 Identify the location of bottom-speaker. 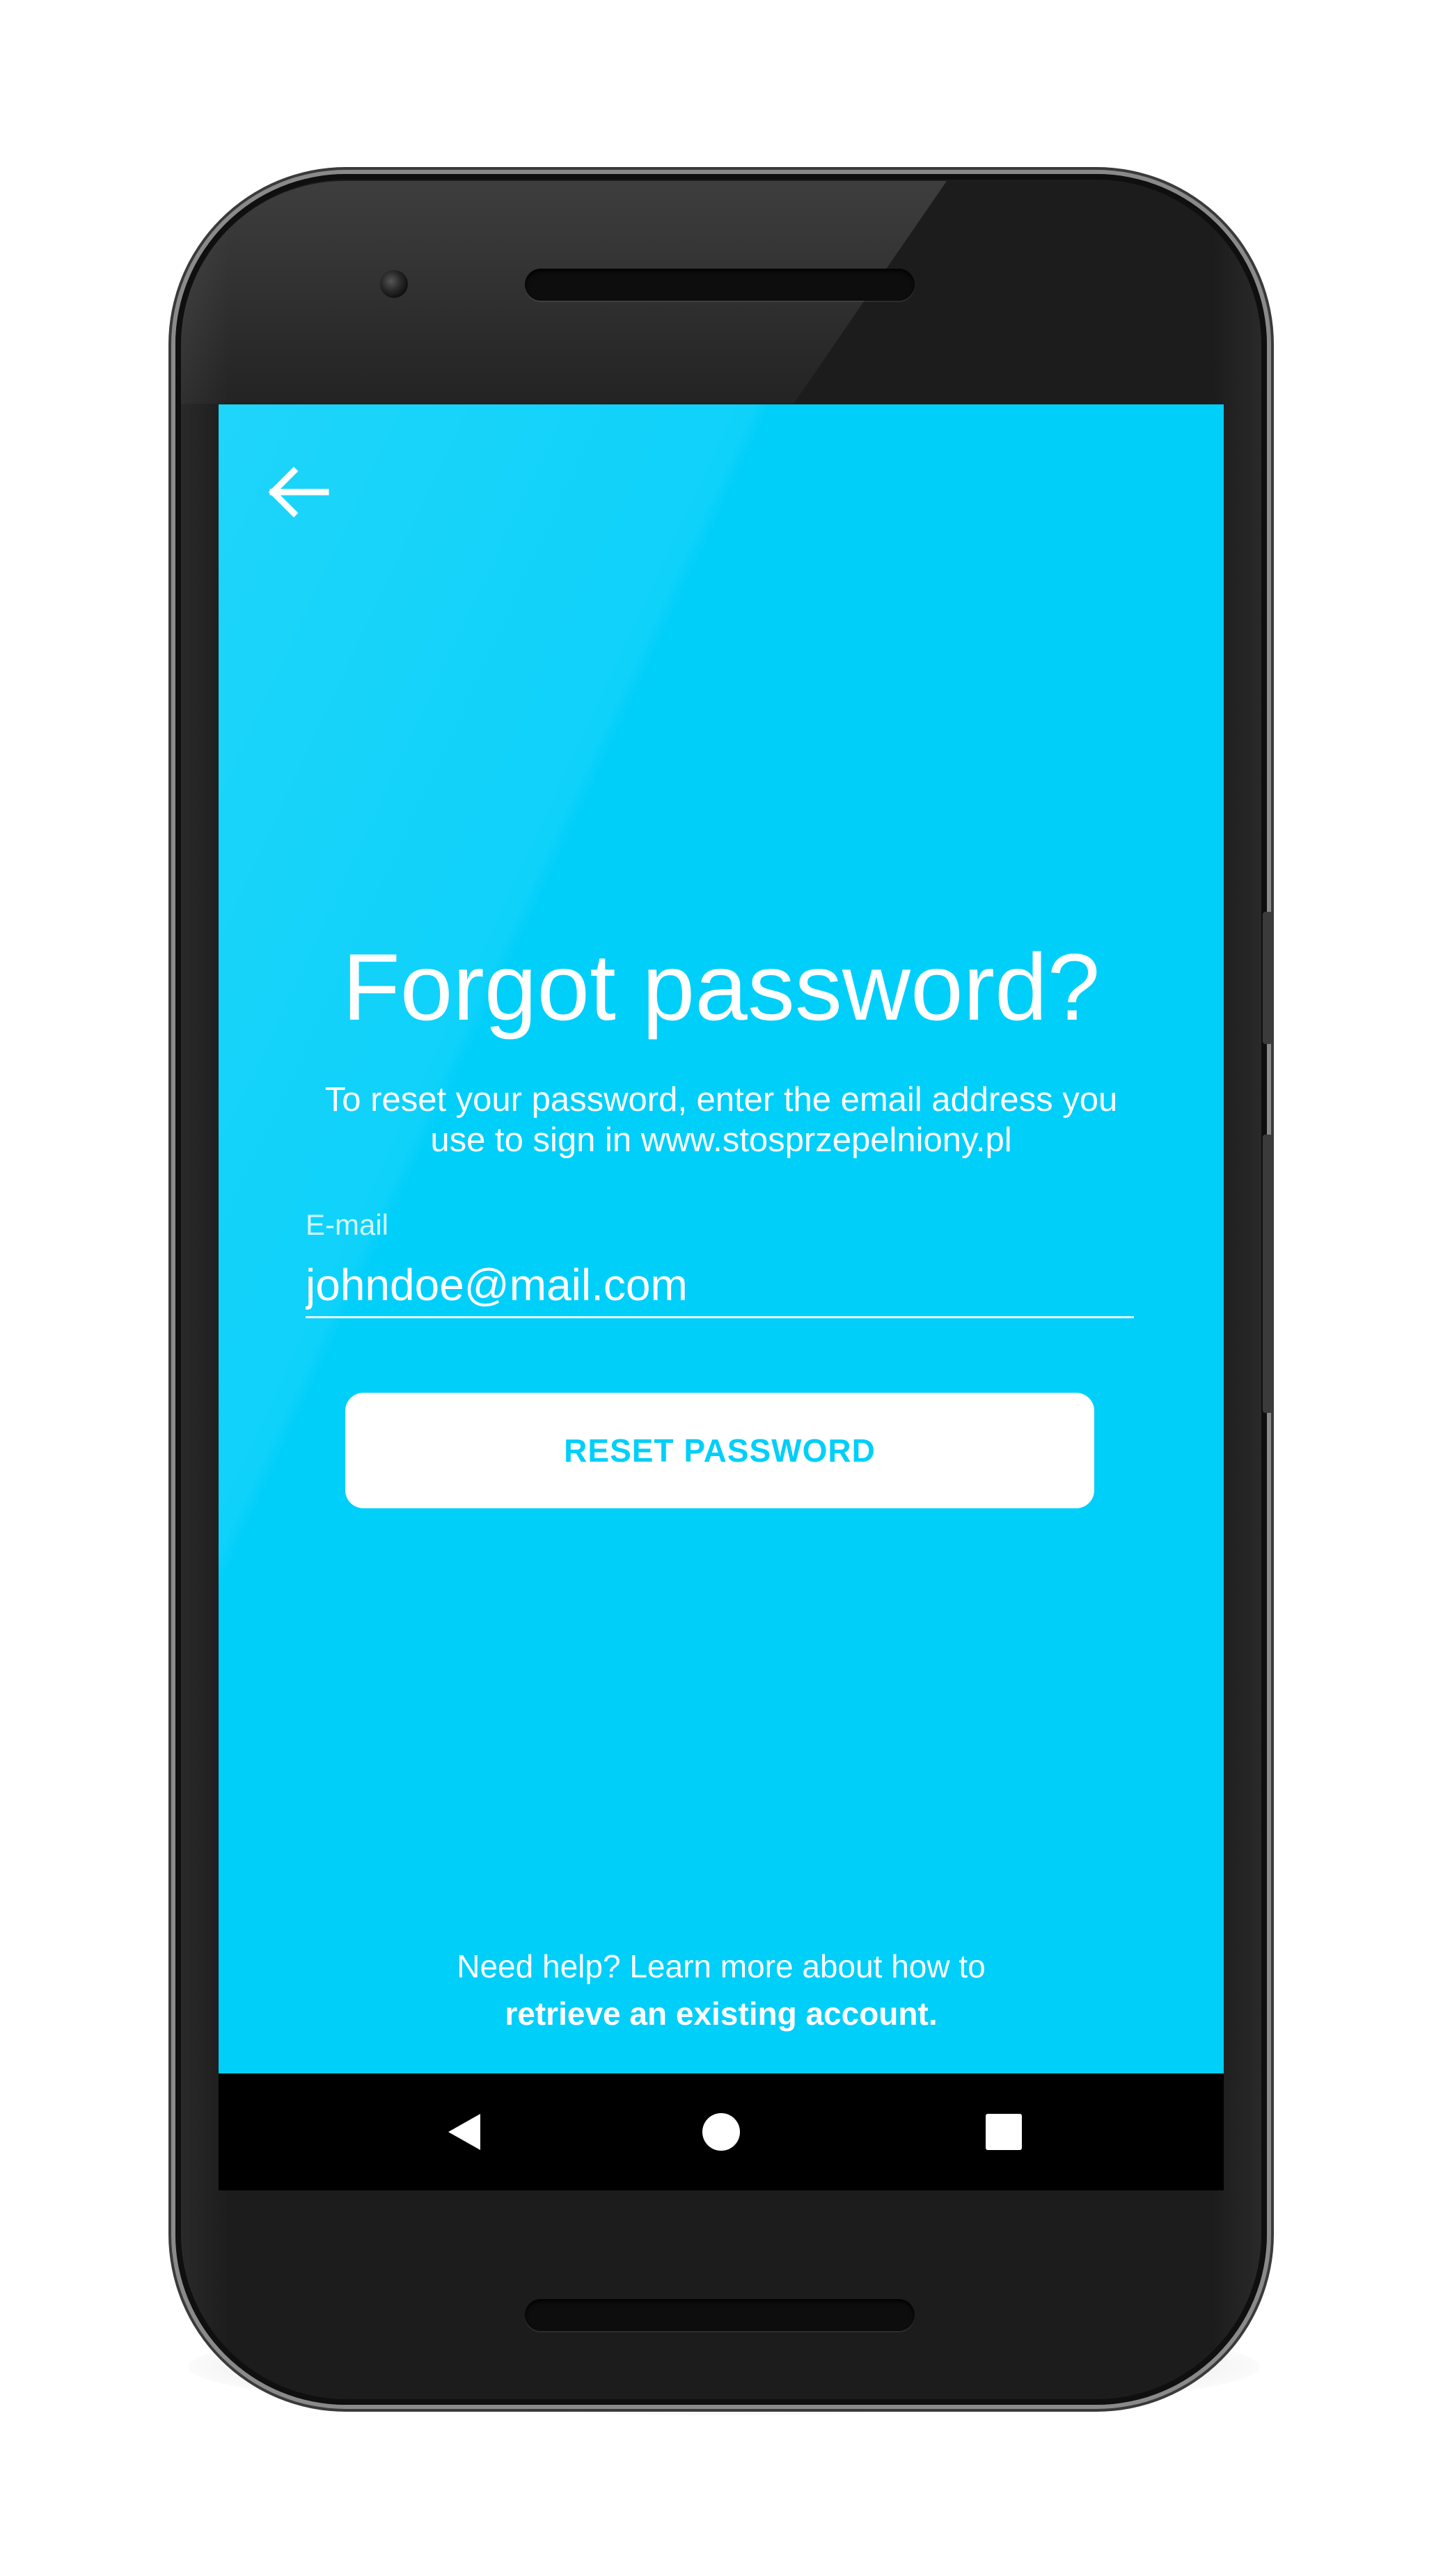
(720, 2315).